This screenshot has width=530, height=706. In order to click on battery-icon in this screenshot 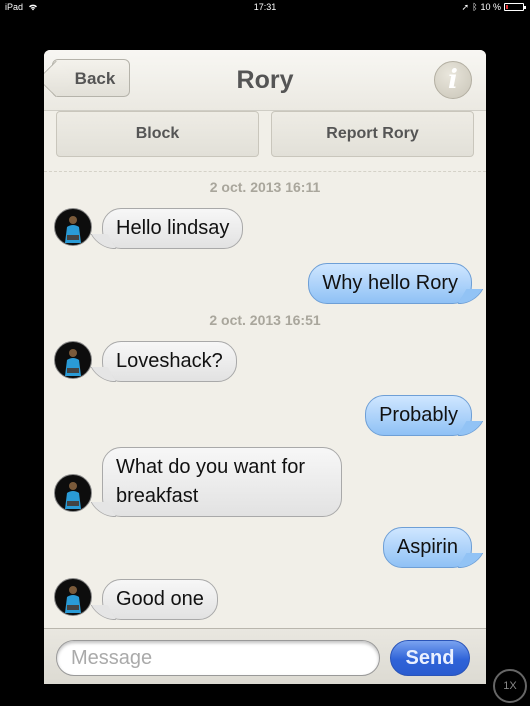, I will do `click(515, 7)`.